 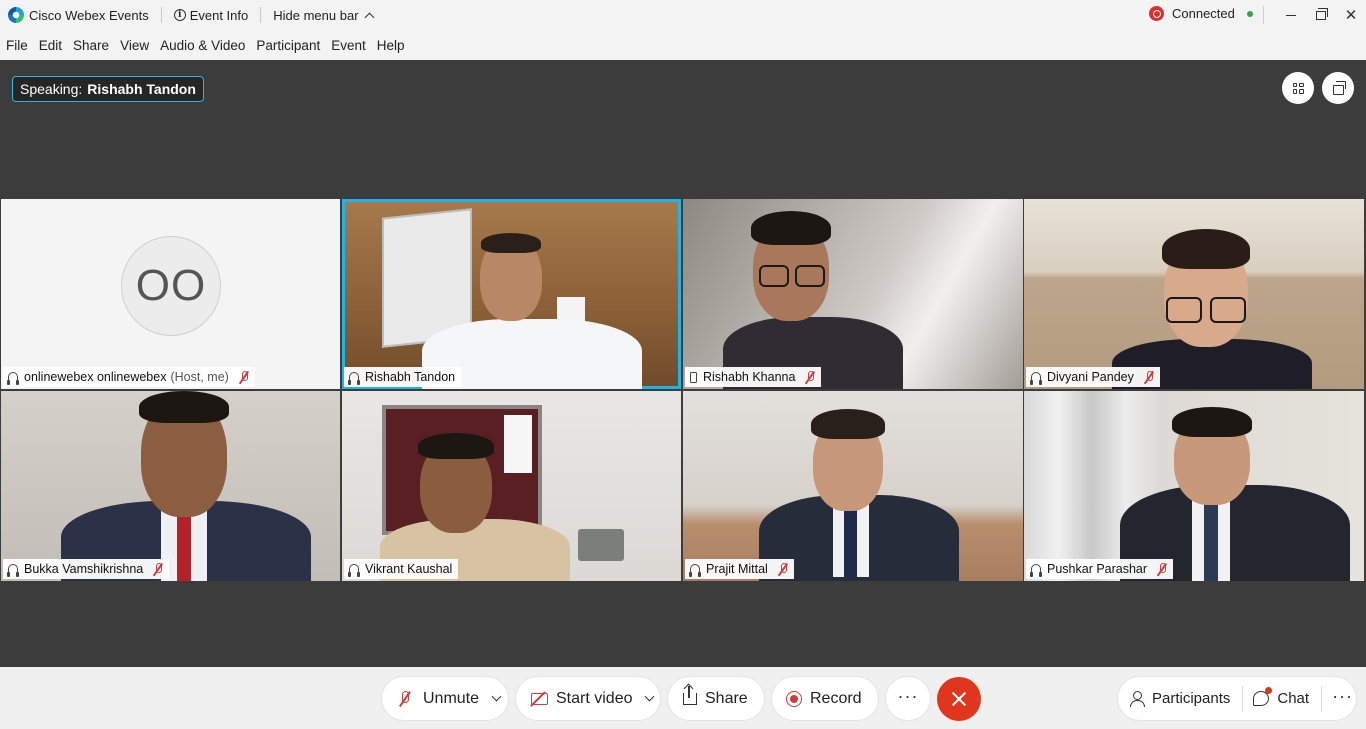 I want to click on participant-name: Prajit Mittal, so click(x=737, y=569).